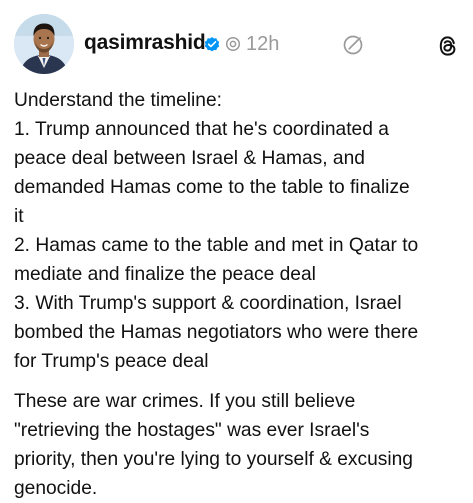  What do you see at coordinates (165, 274) in the screenshot?
I see `post-text-line: mediate and finalize the peace deal` at bounding box center [165, 274].